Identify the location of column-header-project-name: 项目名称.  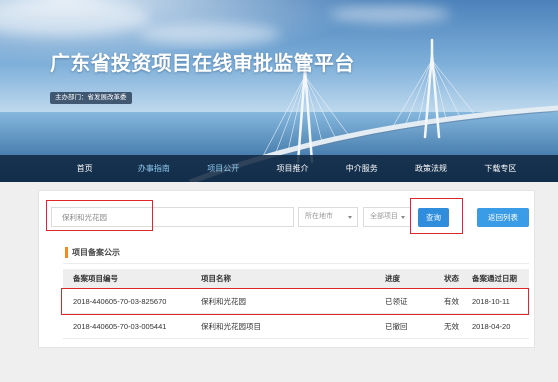
(216, 278).